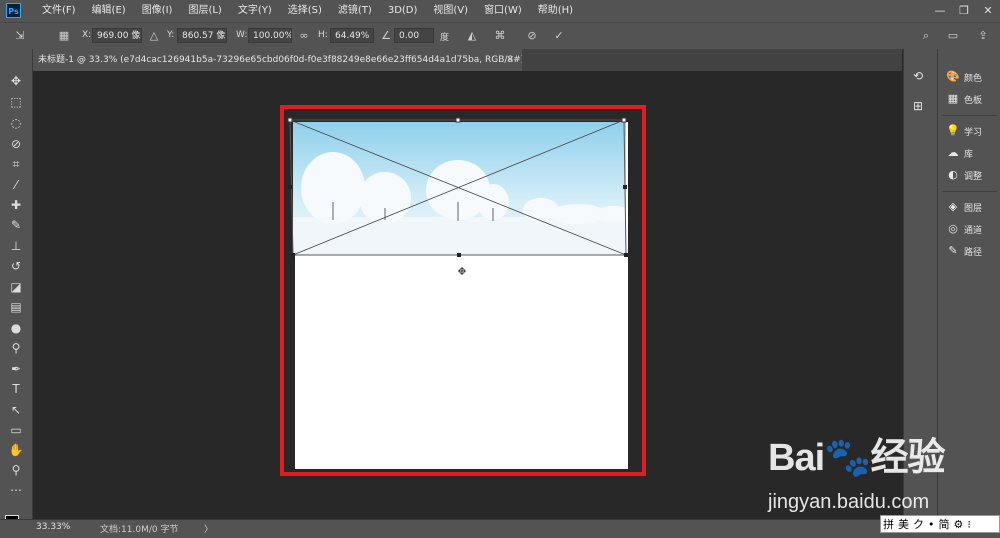  What do you see at coordinates (117, 35) in the screenshot?
I see `x-field: 969.00 像素` at bounding box center [117, 35].